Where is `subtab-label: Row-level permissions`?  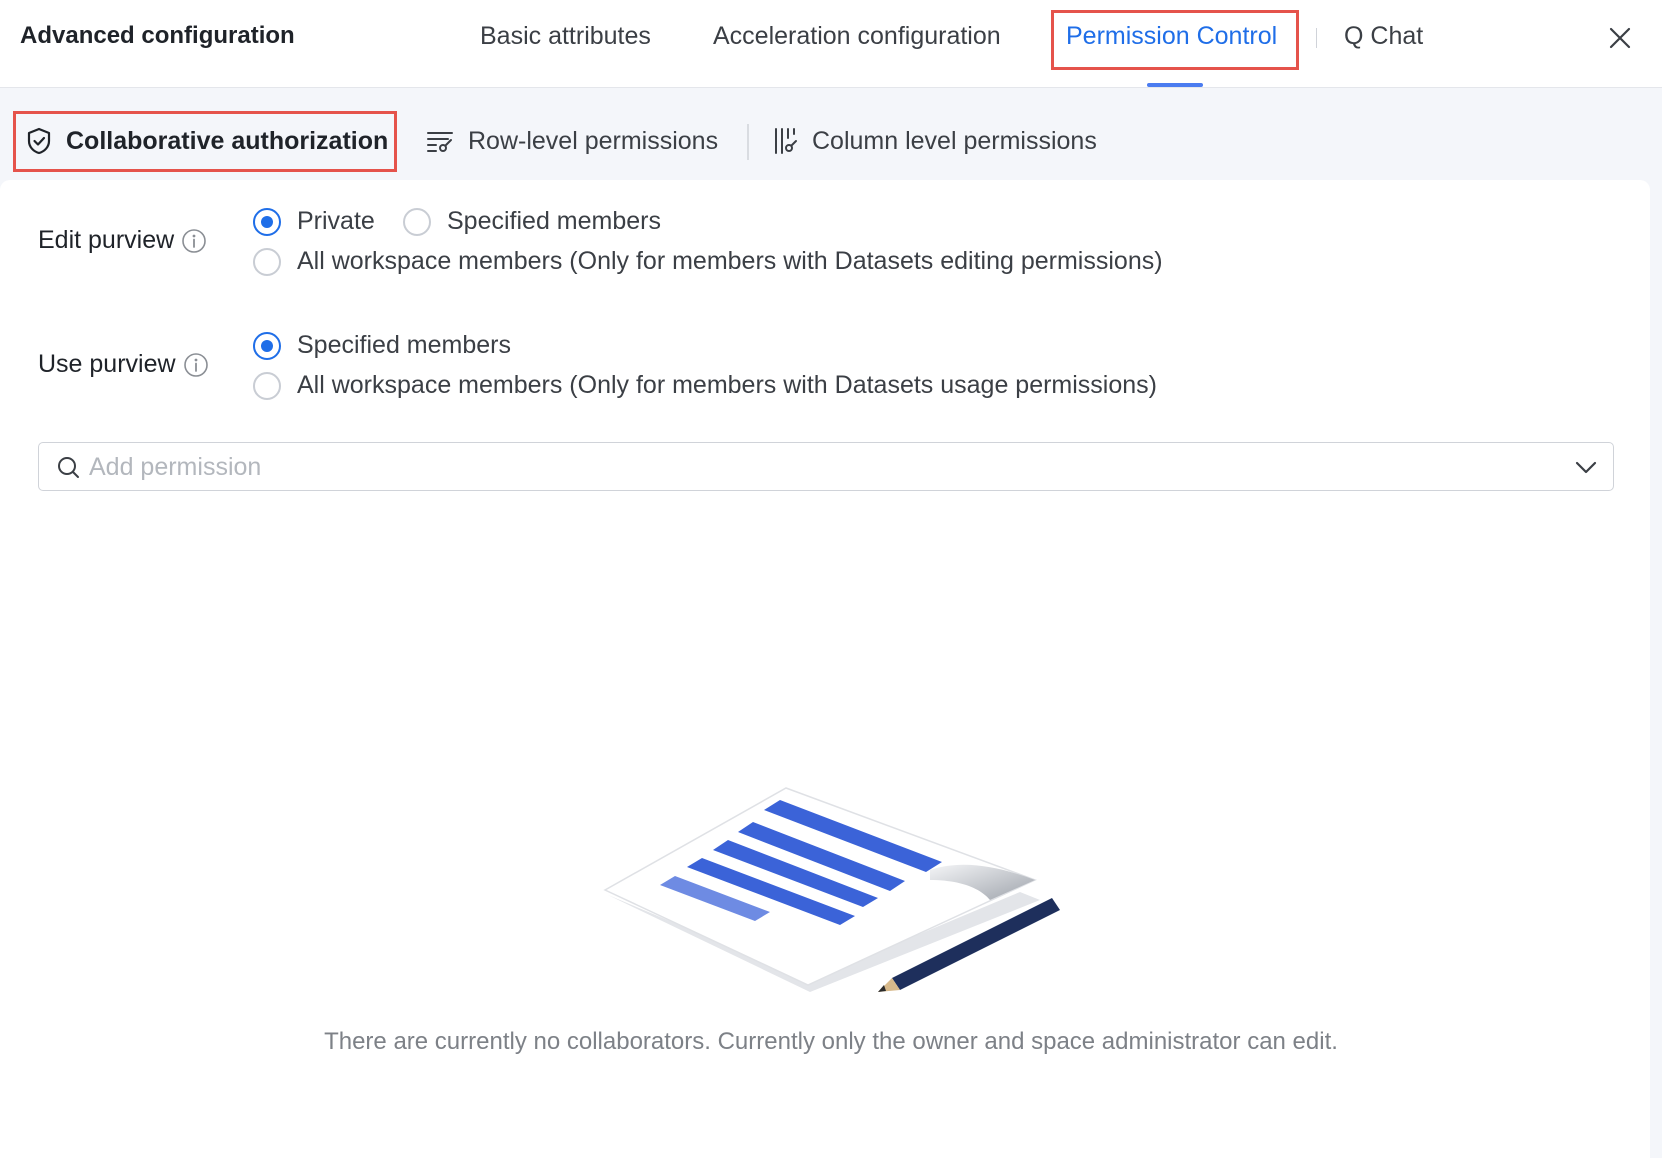
subtab-label: Row-level permissions is located at coordinates (593, 140).